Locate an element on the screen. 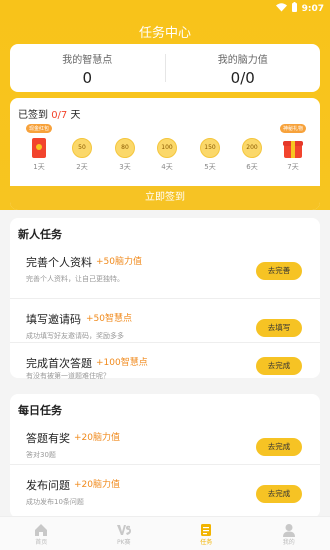 This screenshot has height=550, width=330. signin-day-3: 80 3天 is located at coordinates (125, 150).